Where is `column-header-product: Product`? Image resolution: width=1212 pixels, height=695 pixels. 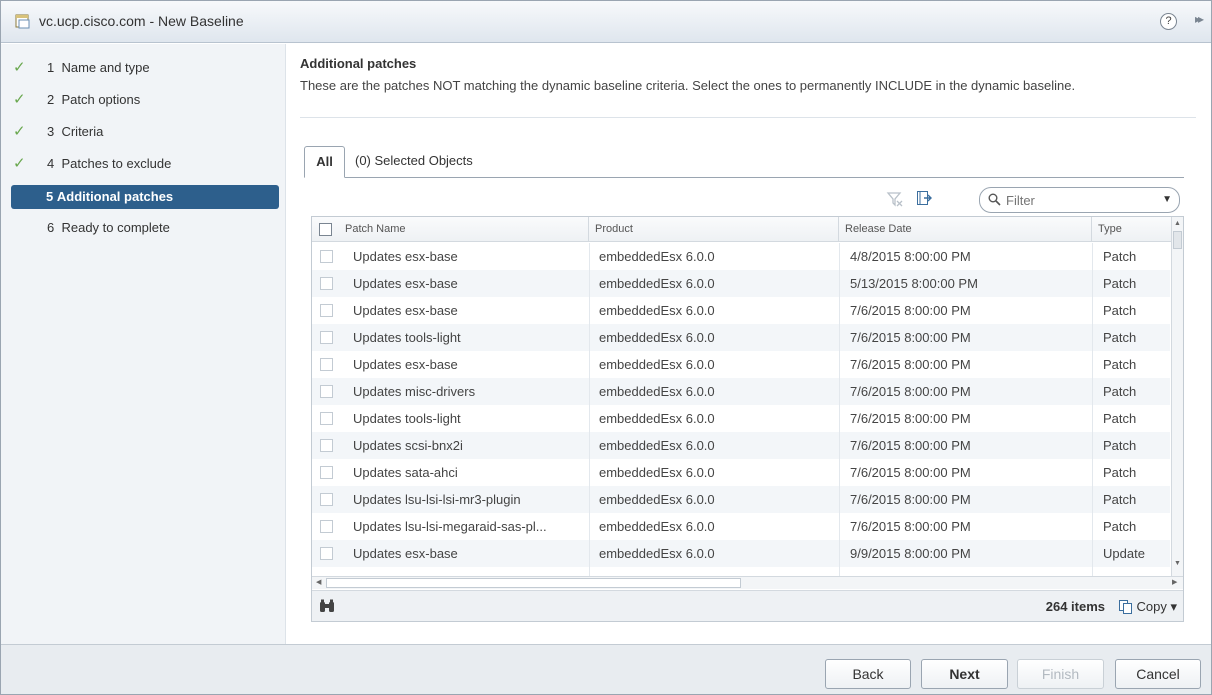 column-header-product: Product is located at coordinates (714, 229).